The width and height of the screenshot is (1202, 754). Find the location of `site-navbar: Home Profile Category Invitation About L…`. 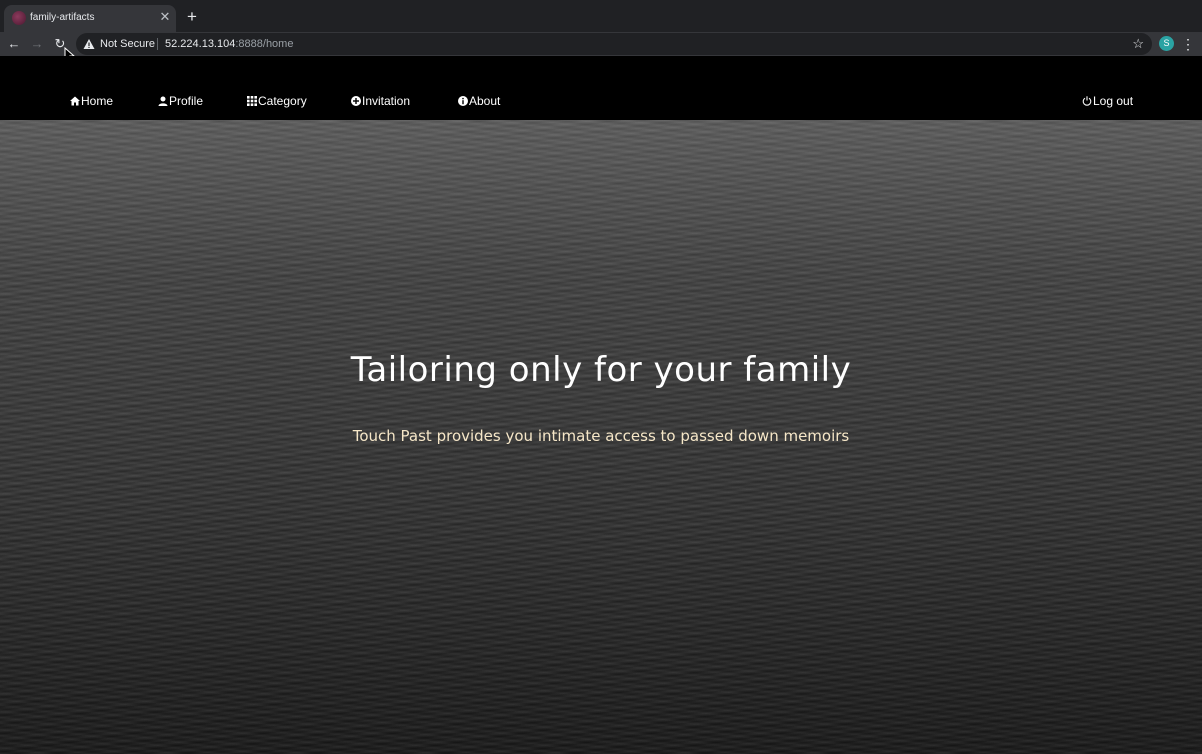

site-navbar: Home Profile Category Invitation About L… is located at coordinates (601, 88).